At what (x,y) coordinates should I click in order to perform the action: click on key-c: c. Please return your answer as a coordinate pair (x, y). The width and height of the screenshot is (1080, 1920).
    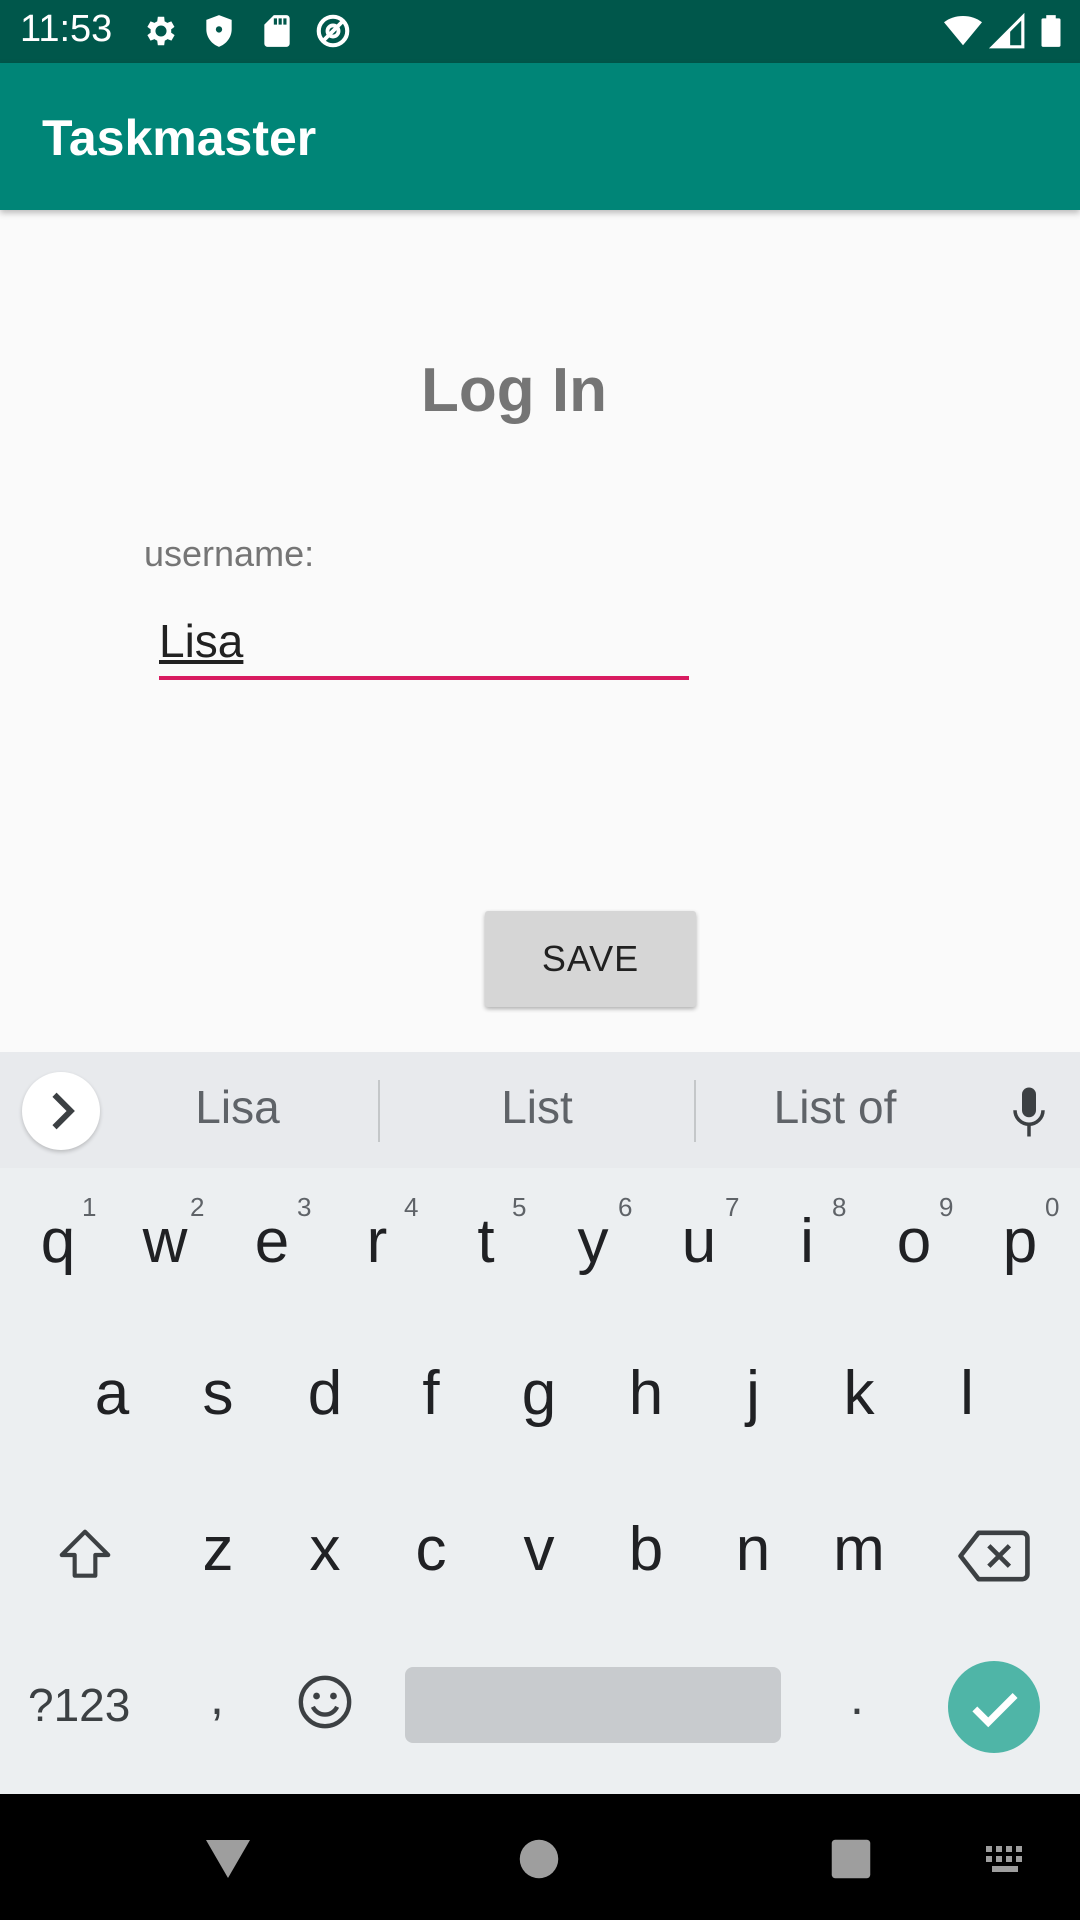
    Looking at the image, I should click on (431, 1549).